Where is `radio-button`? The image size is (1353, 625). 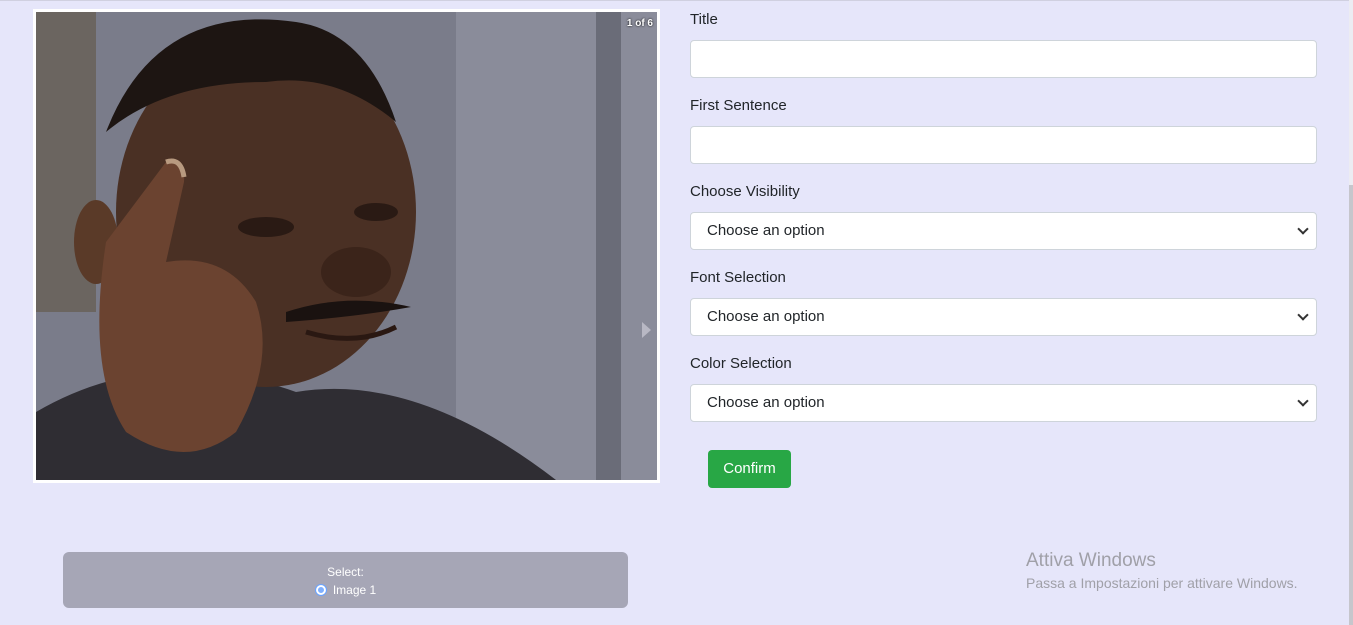
radio-button is located at coordinates (320, 590).